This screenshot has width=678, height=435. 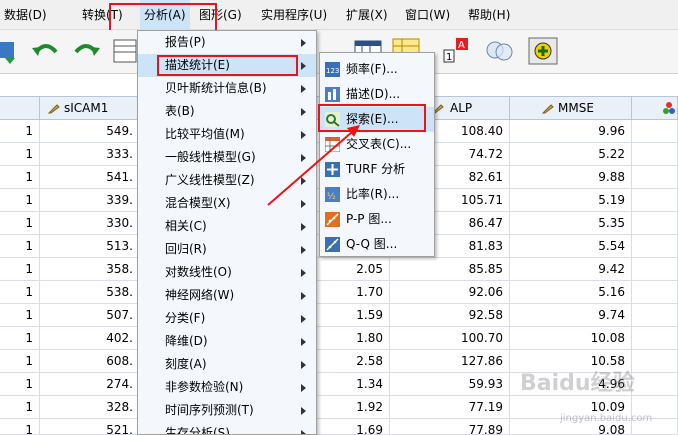 What do you see at coordinates (571, 269) in the screenshot?
I see `cell: 9.42` at bounding box center [571, 269].